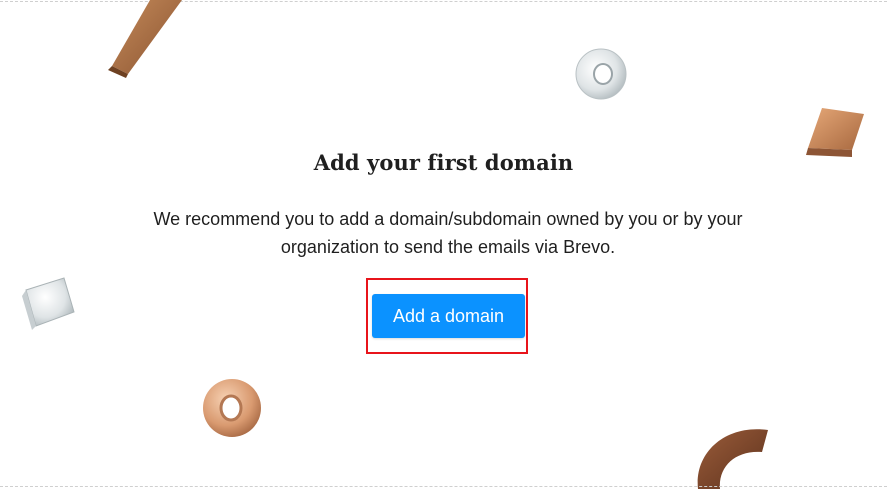 Image resolution: width=887 pixels, height=489 pixels. I want to click on wood-plank-icon, so click(145, 39).